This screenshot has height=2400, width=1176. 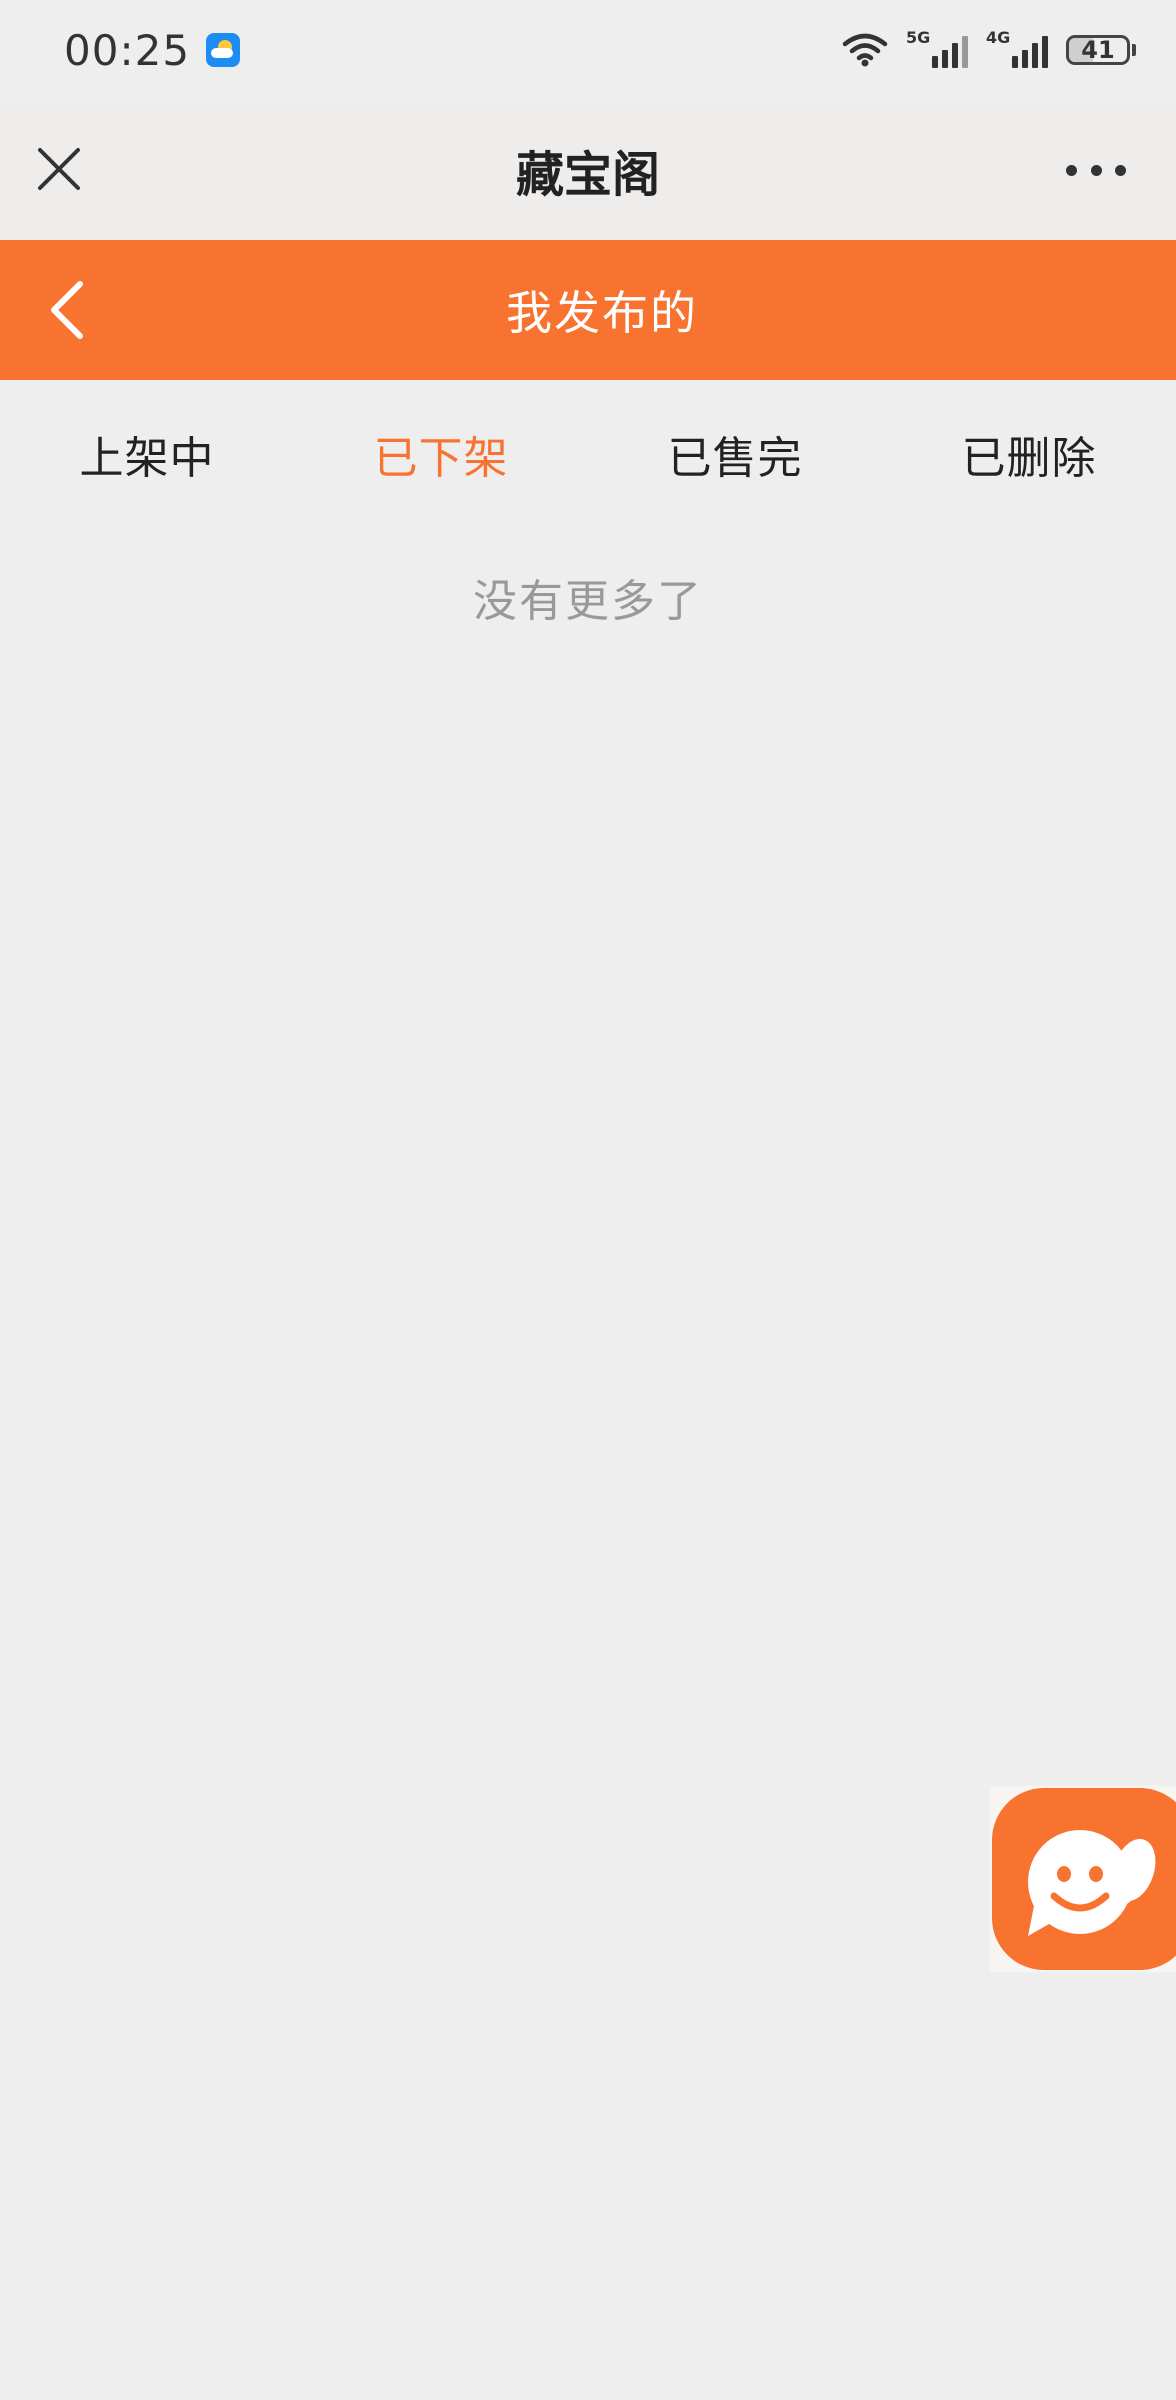 I want to click on status-right: 5G 4G 41, so click(x=989, y=48).